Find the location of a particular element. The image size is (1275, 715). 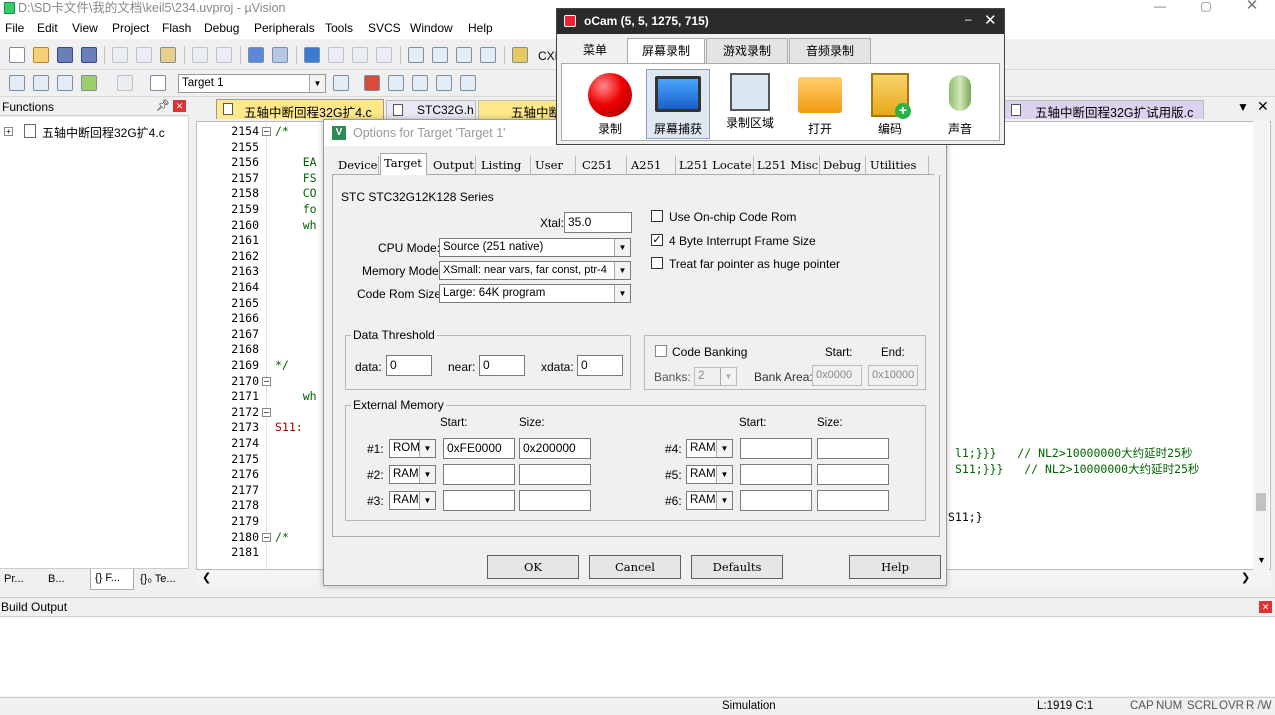

ocam-tab-screen-record: 屏幕录制 is located at coordinates (666, 50).